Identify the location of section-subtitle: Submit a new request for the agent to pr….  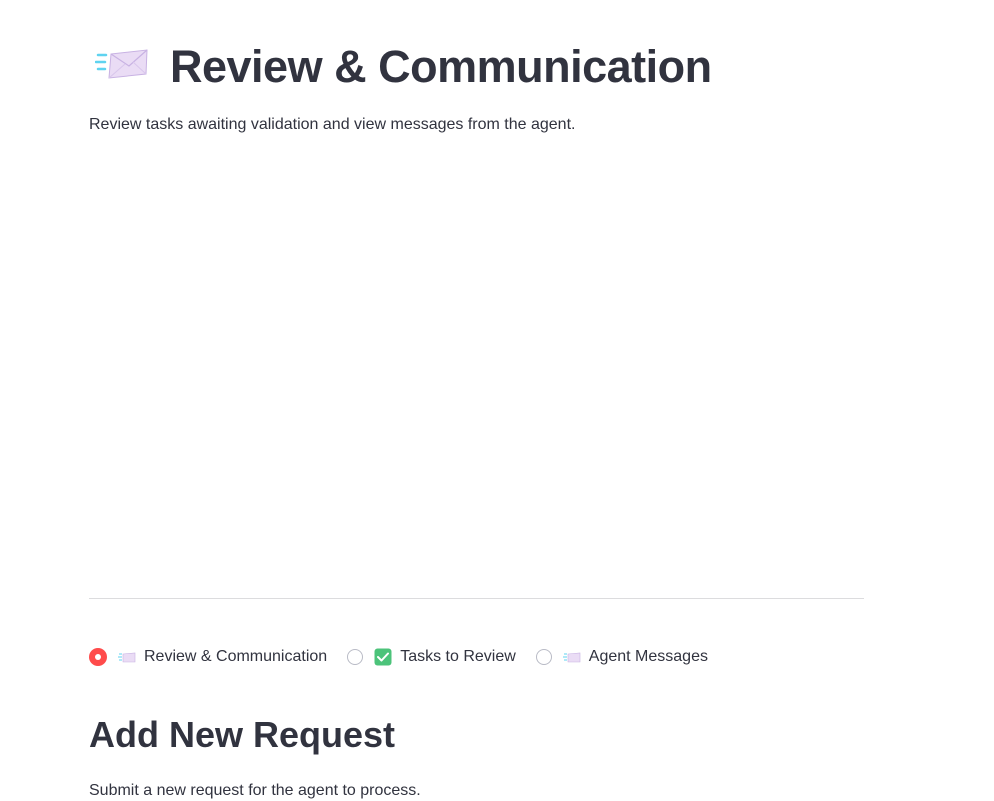
(255, 790).